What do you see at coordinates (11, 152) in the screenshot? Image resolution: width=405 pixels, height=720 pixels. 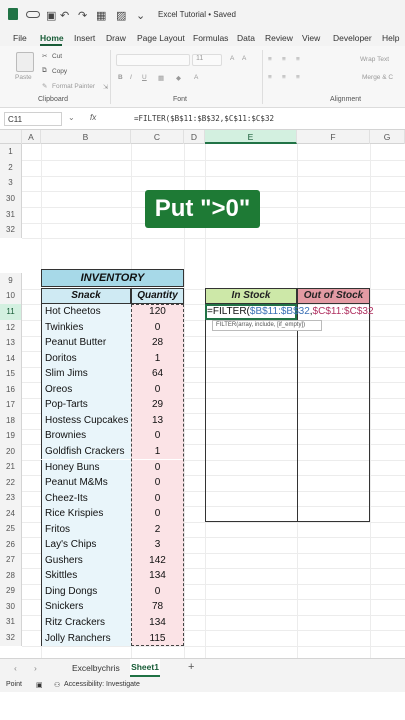 I see `row-header-1: 1` at bounding box center [11, 152].